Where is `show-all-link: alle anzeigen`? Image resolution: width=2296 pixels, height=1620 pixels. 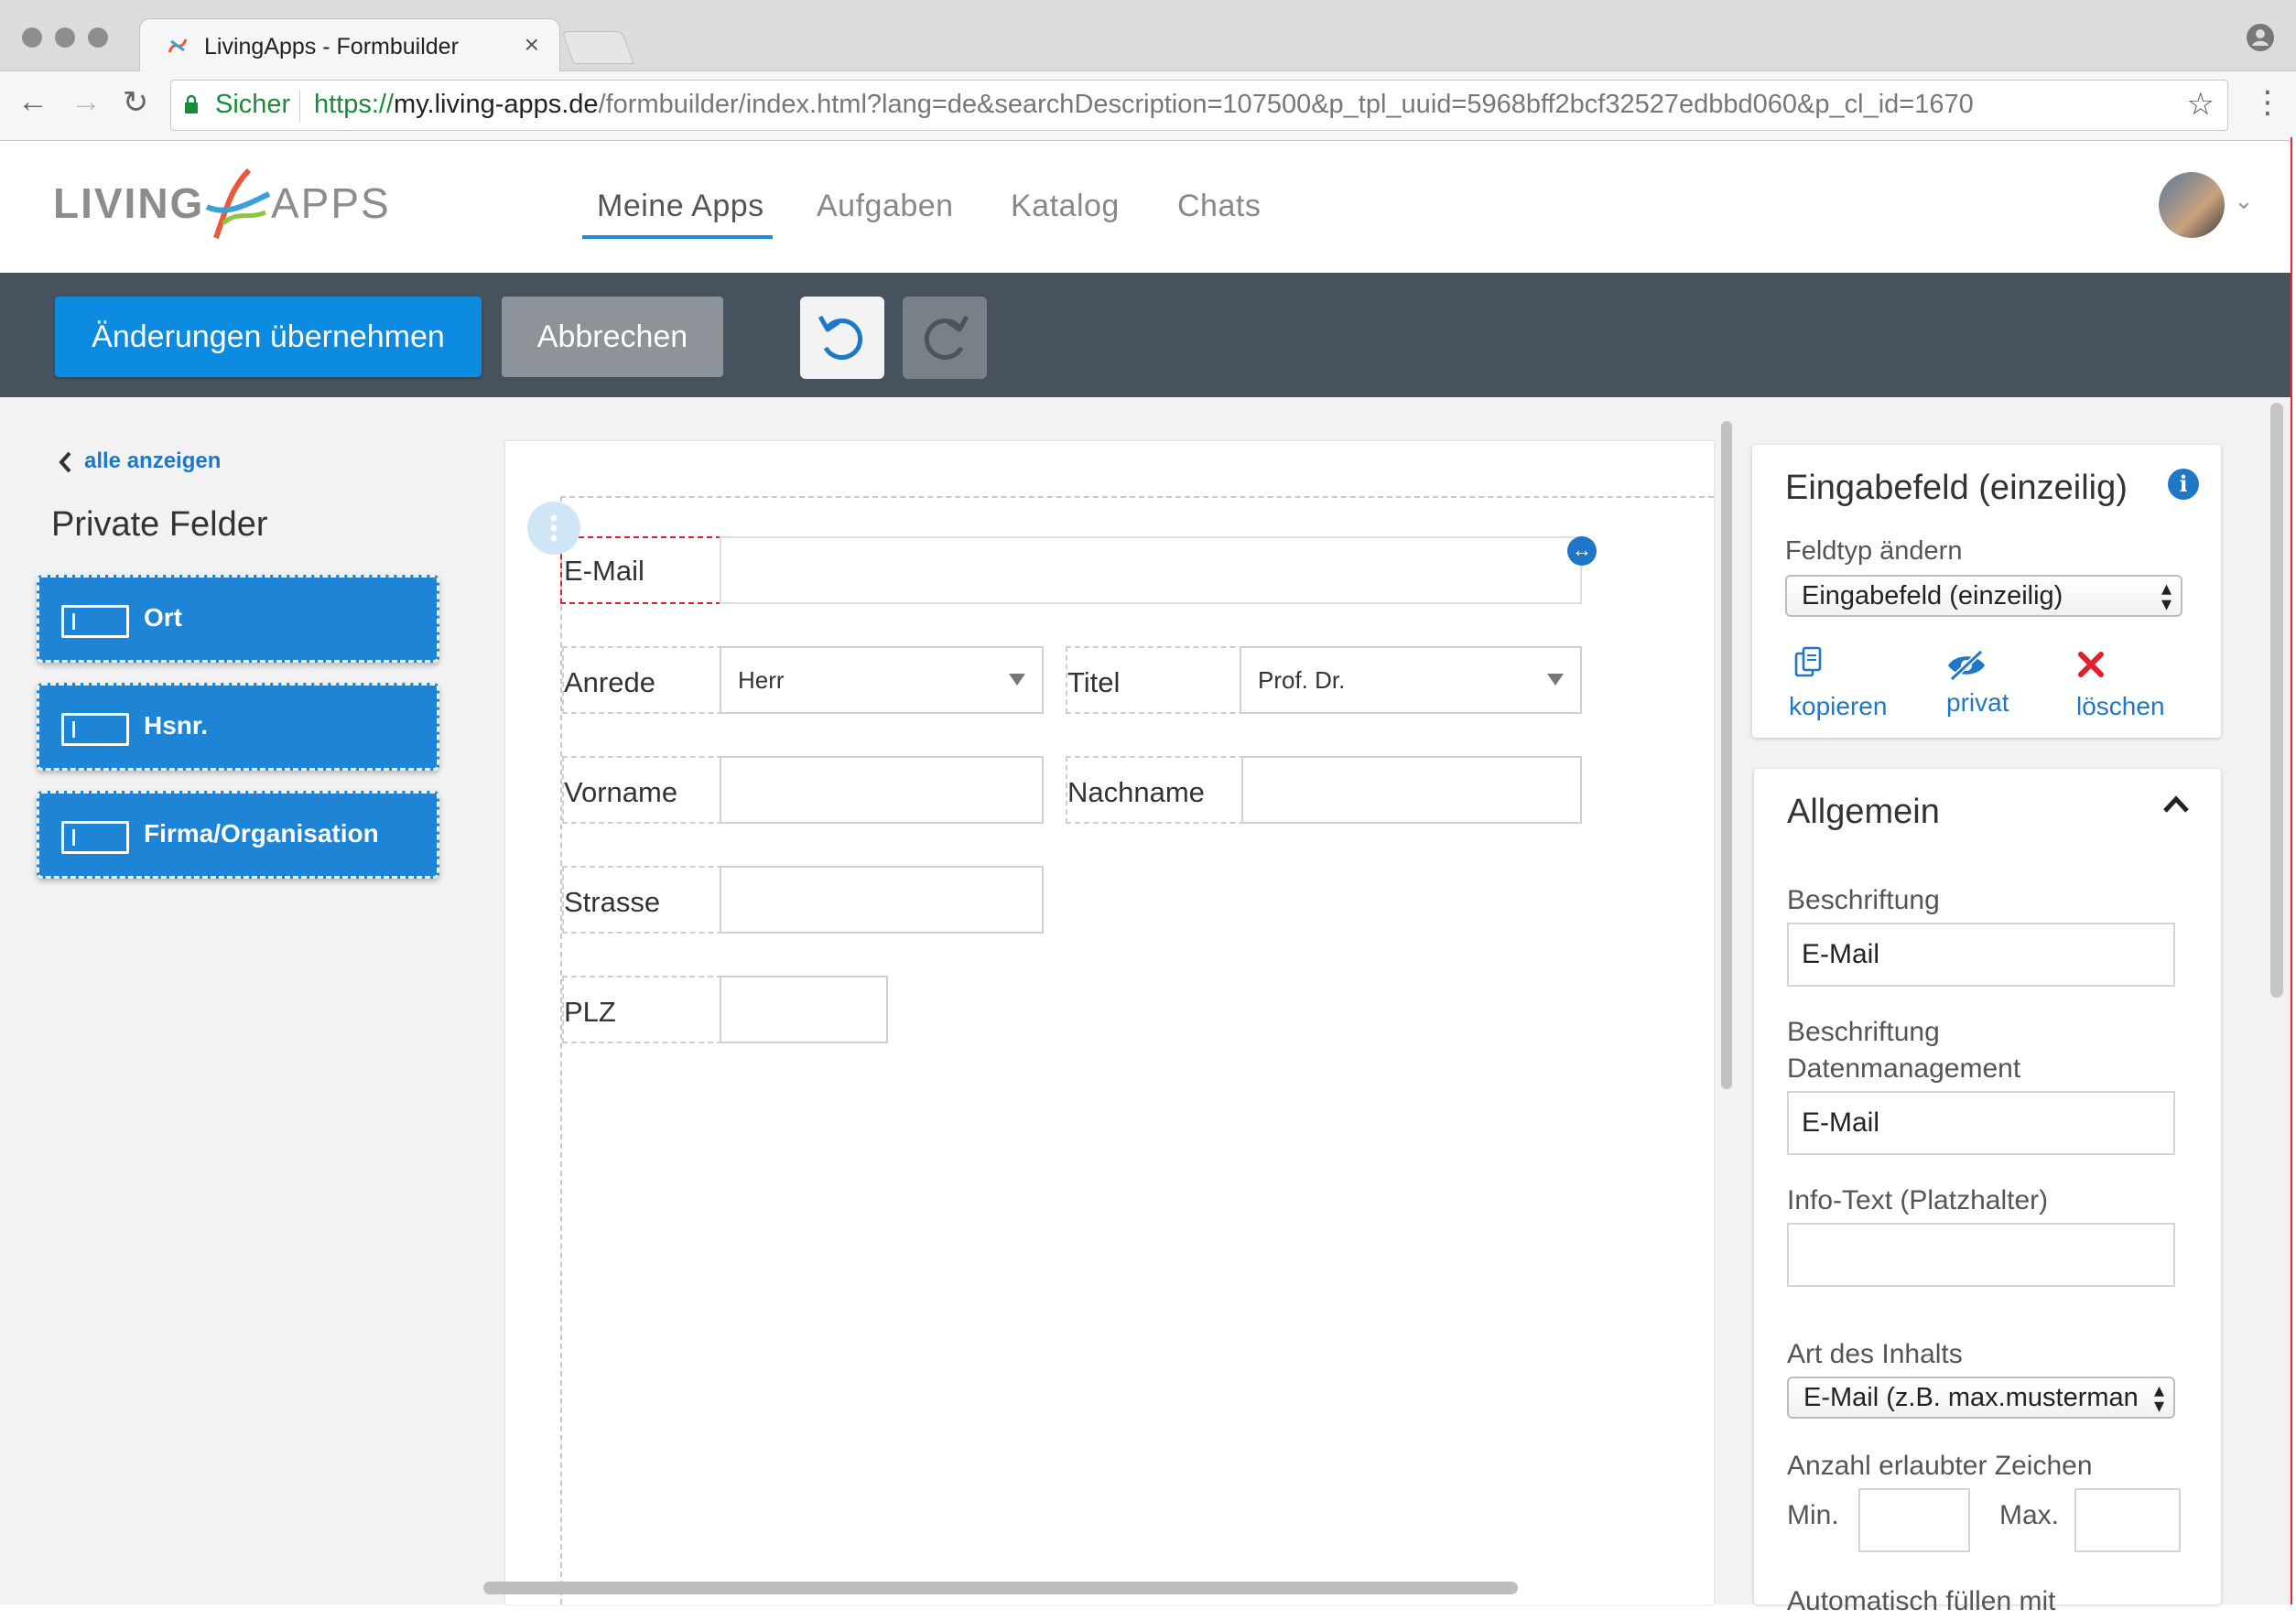 show-all-link: alle anzeigen is located at coordinates (152, 461).